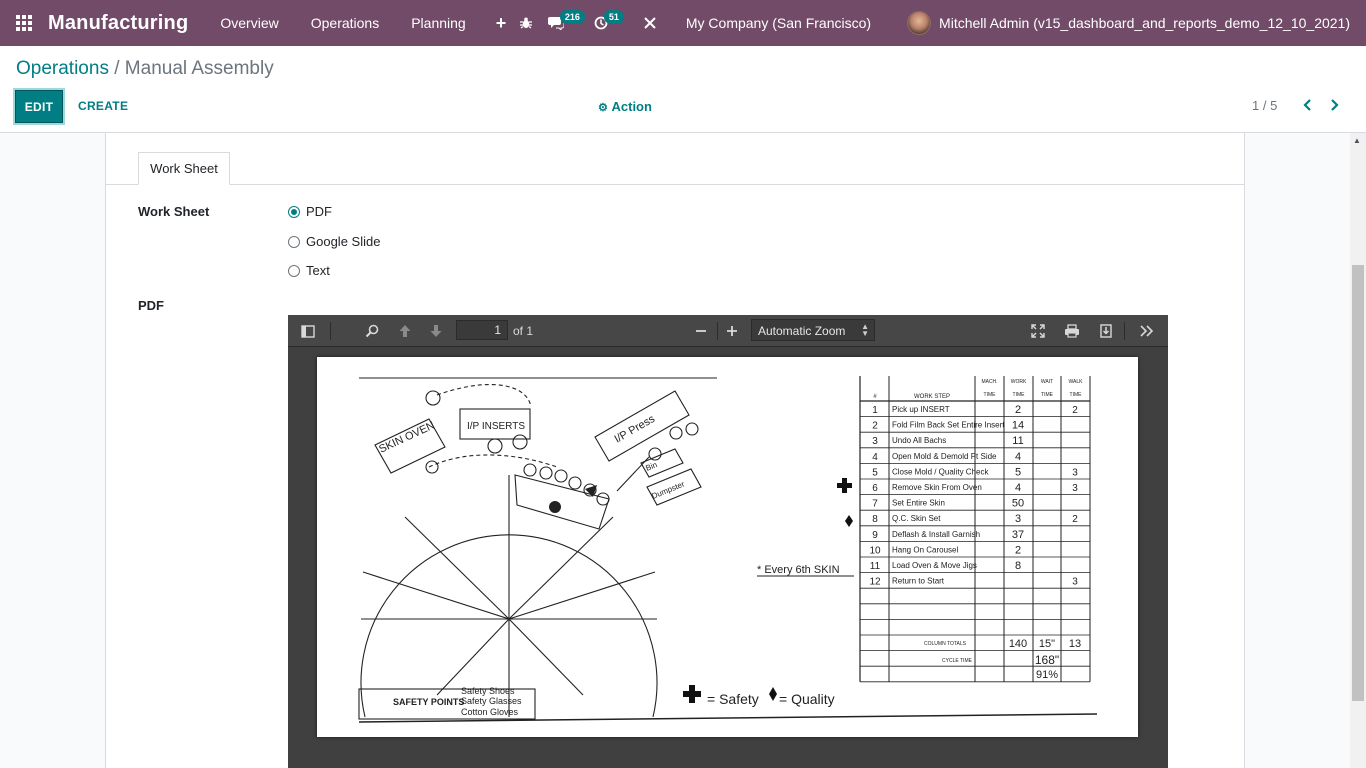  Describe the element at coordinates (1124, 331) in the screenshot. I see `toolbar-separator` at that location.